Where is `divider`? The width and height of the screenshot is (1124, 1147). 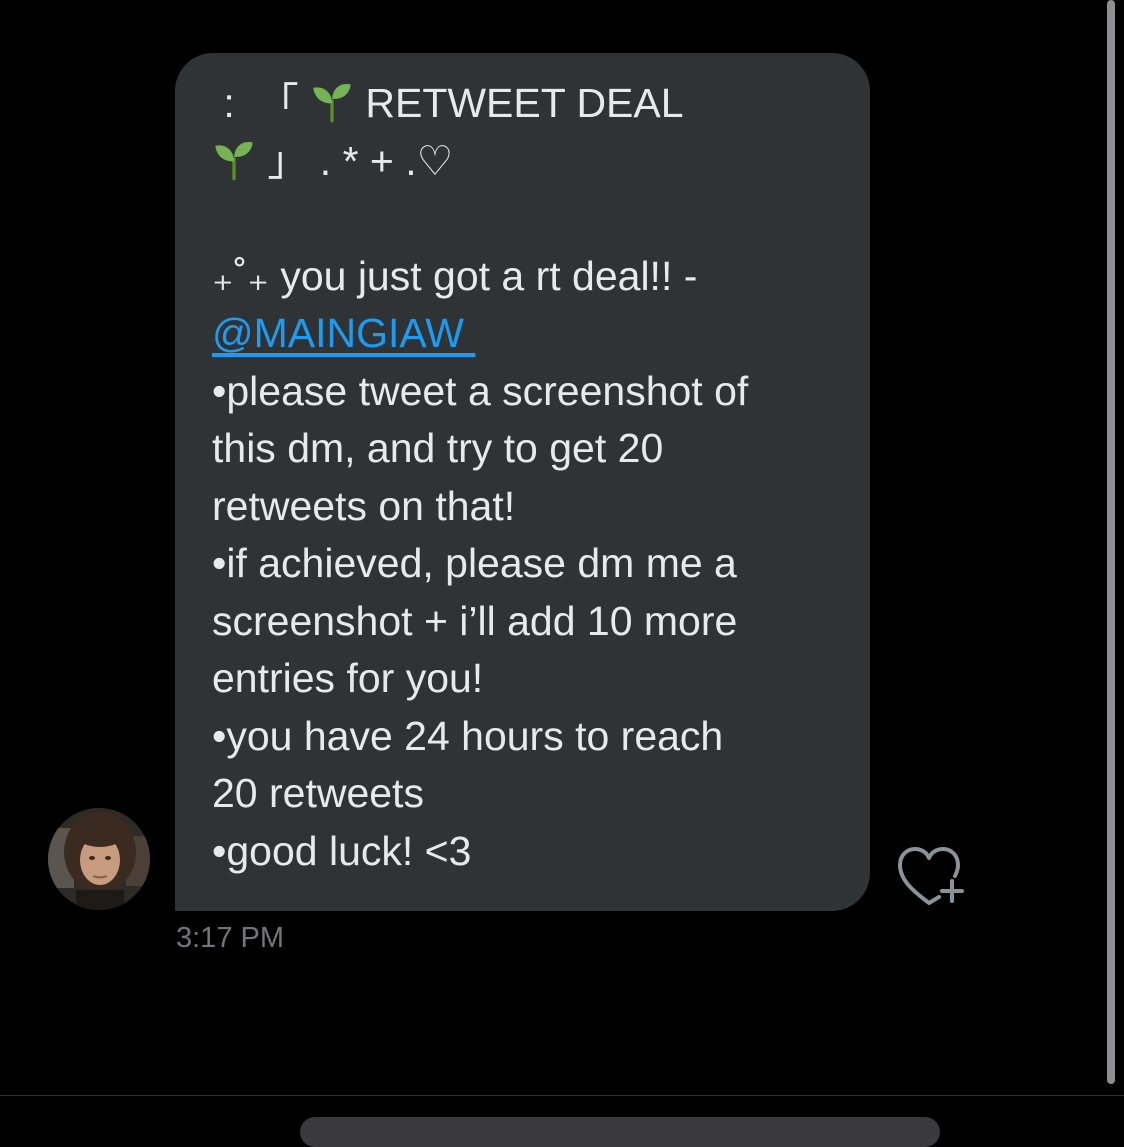 divider is located at coordinates (562, 1095).